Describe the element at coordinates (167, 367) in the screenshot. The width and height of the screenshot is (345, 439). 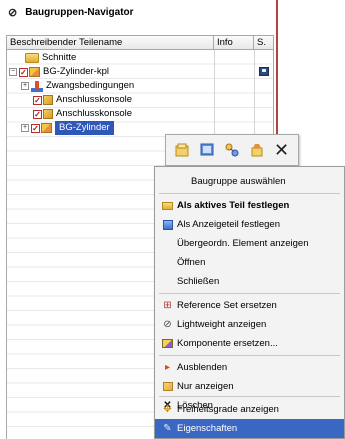
I see `hide-icon: ▸` at that location.